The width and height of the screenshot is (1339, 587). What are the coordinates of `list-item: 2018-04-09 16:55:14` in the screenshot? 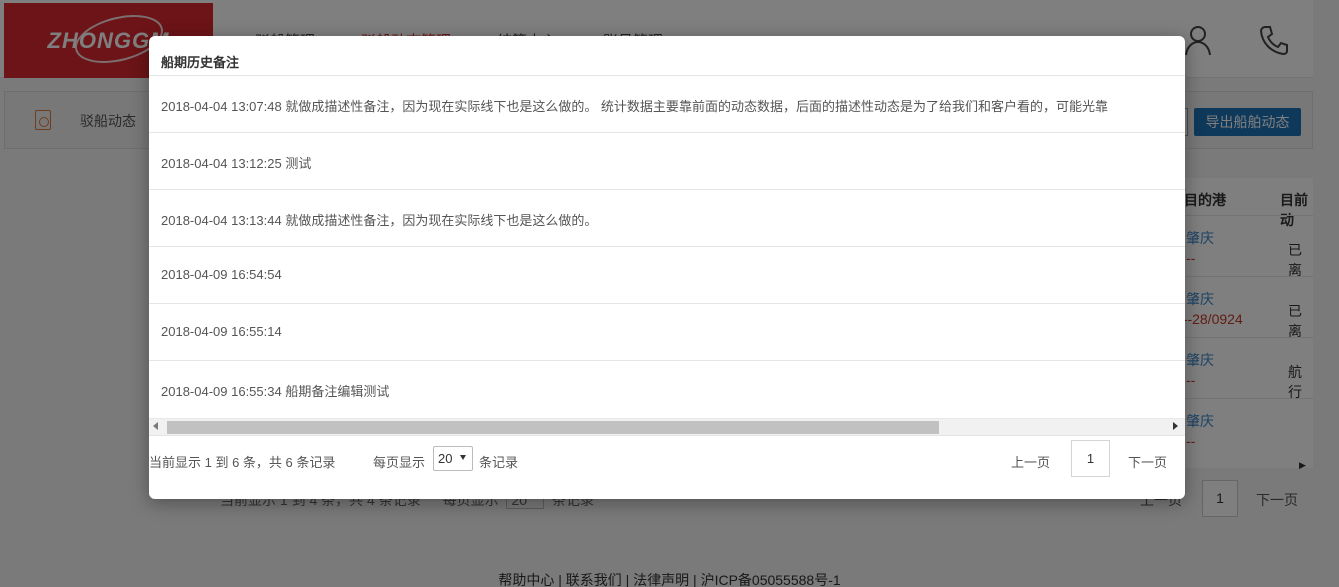 It's located at (667, 332).